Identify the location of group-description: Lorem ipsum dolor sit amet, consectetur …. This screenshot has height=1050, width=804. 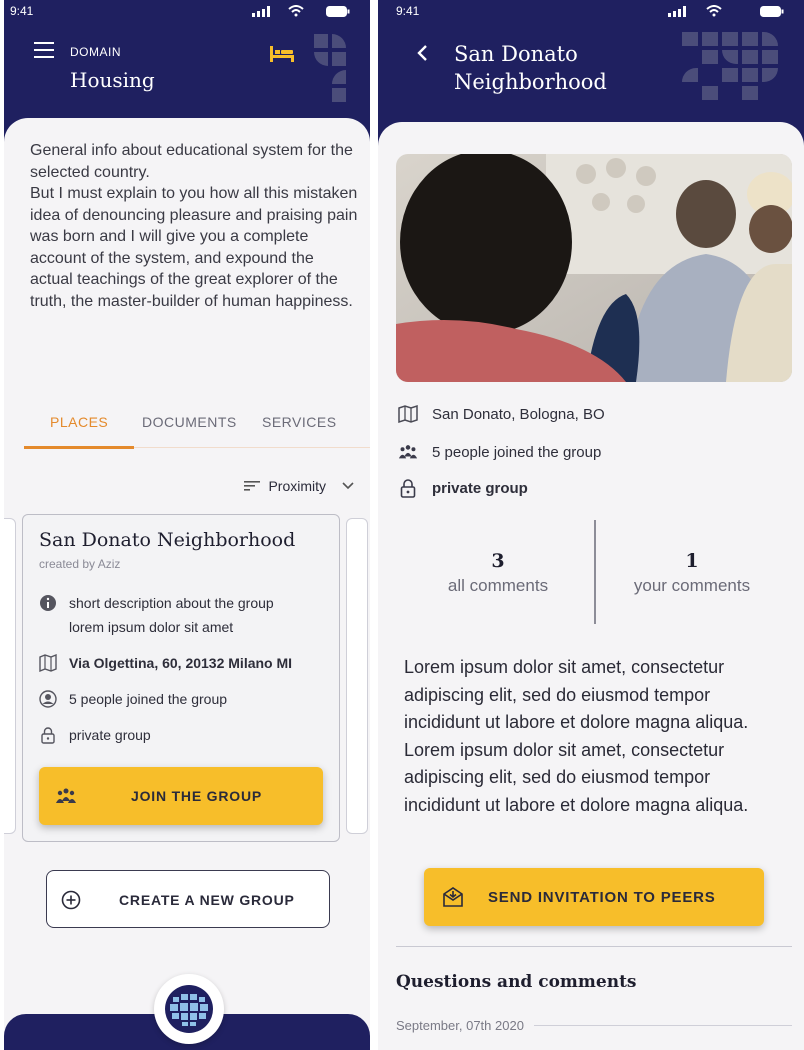
(576, 736).